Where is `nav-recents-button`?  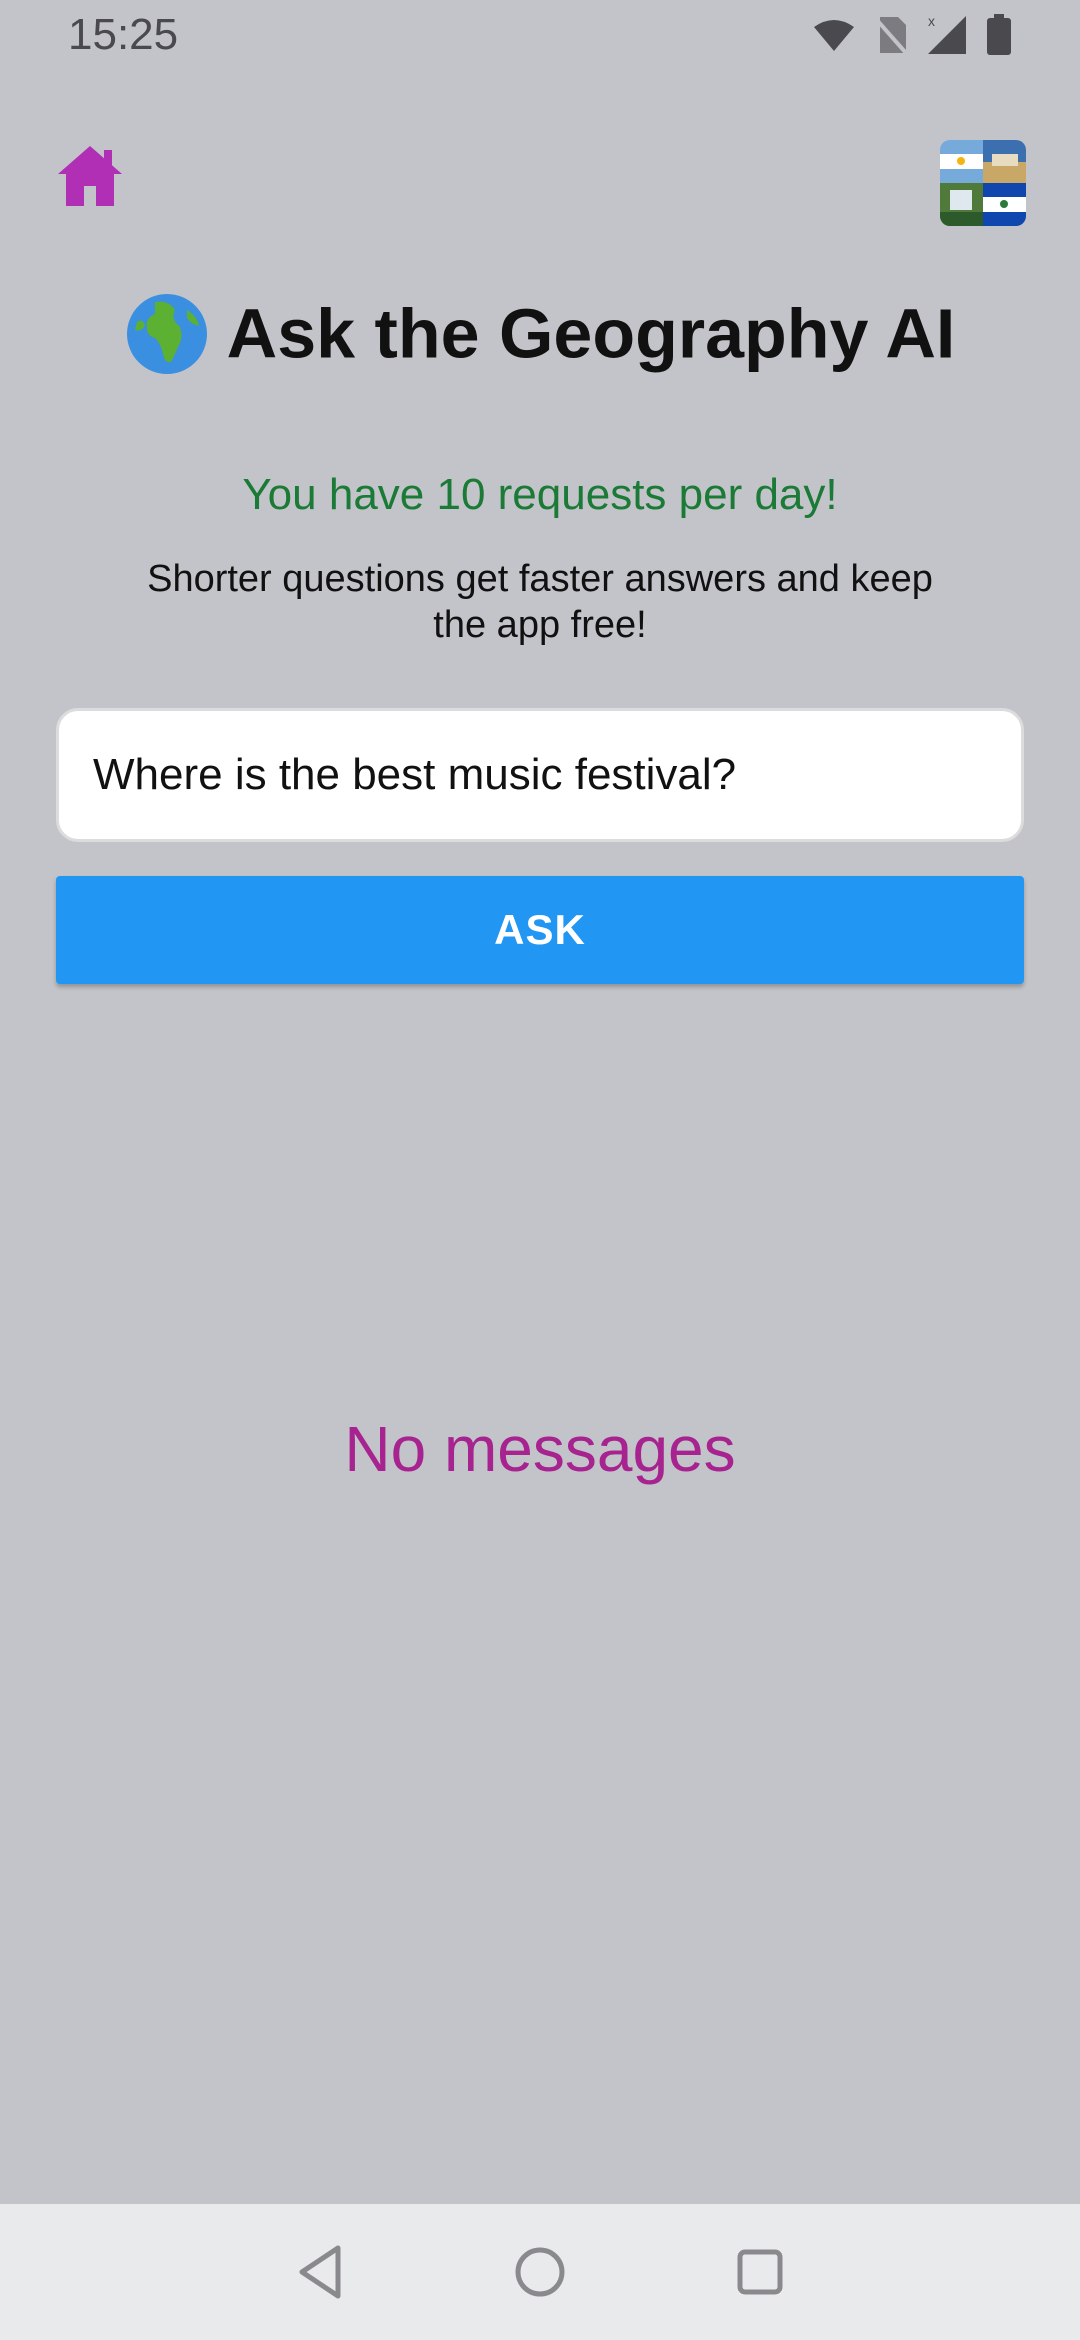
nav-recents-button is located at coordinates (760, 2272).